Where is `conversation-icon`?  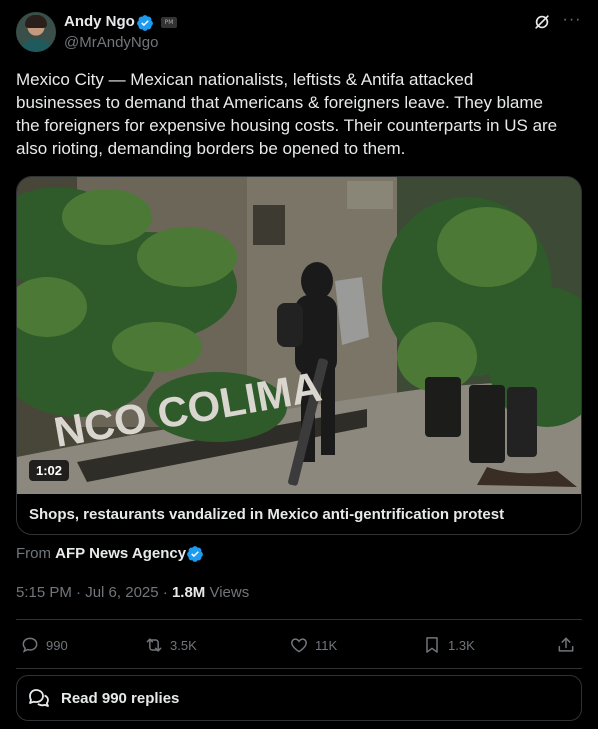
conversation-icon is located at coordinates (39, 698).